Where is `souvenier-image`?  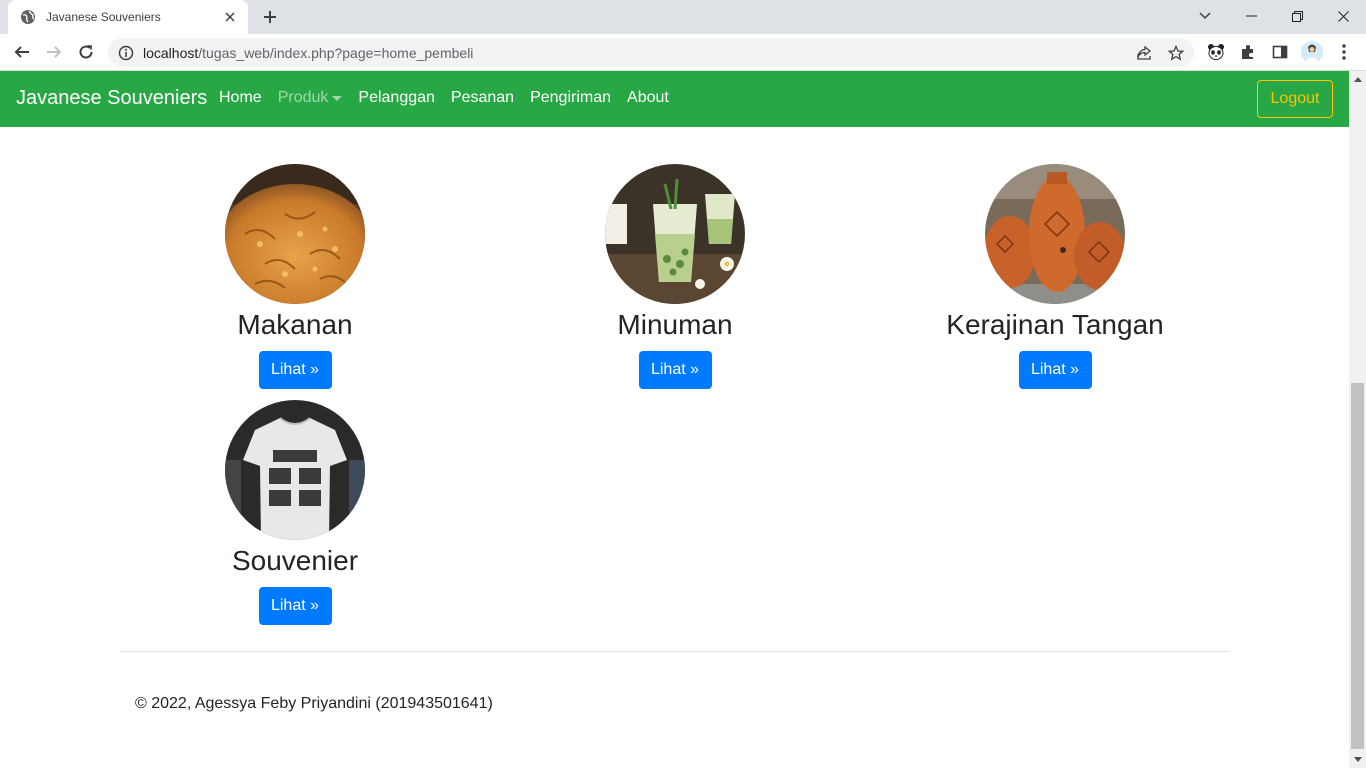 souvenier-image is located at coordinates (295, 470).